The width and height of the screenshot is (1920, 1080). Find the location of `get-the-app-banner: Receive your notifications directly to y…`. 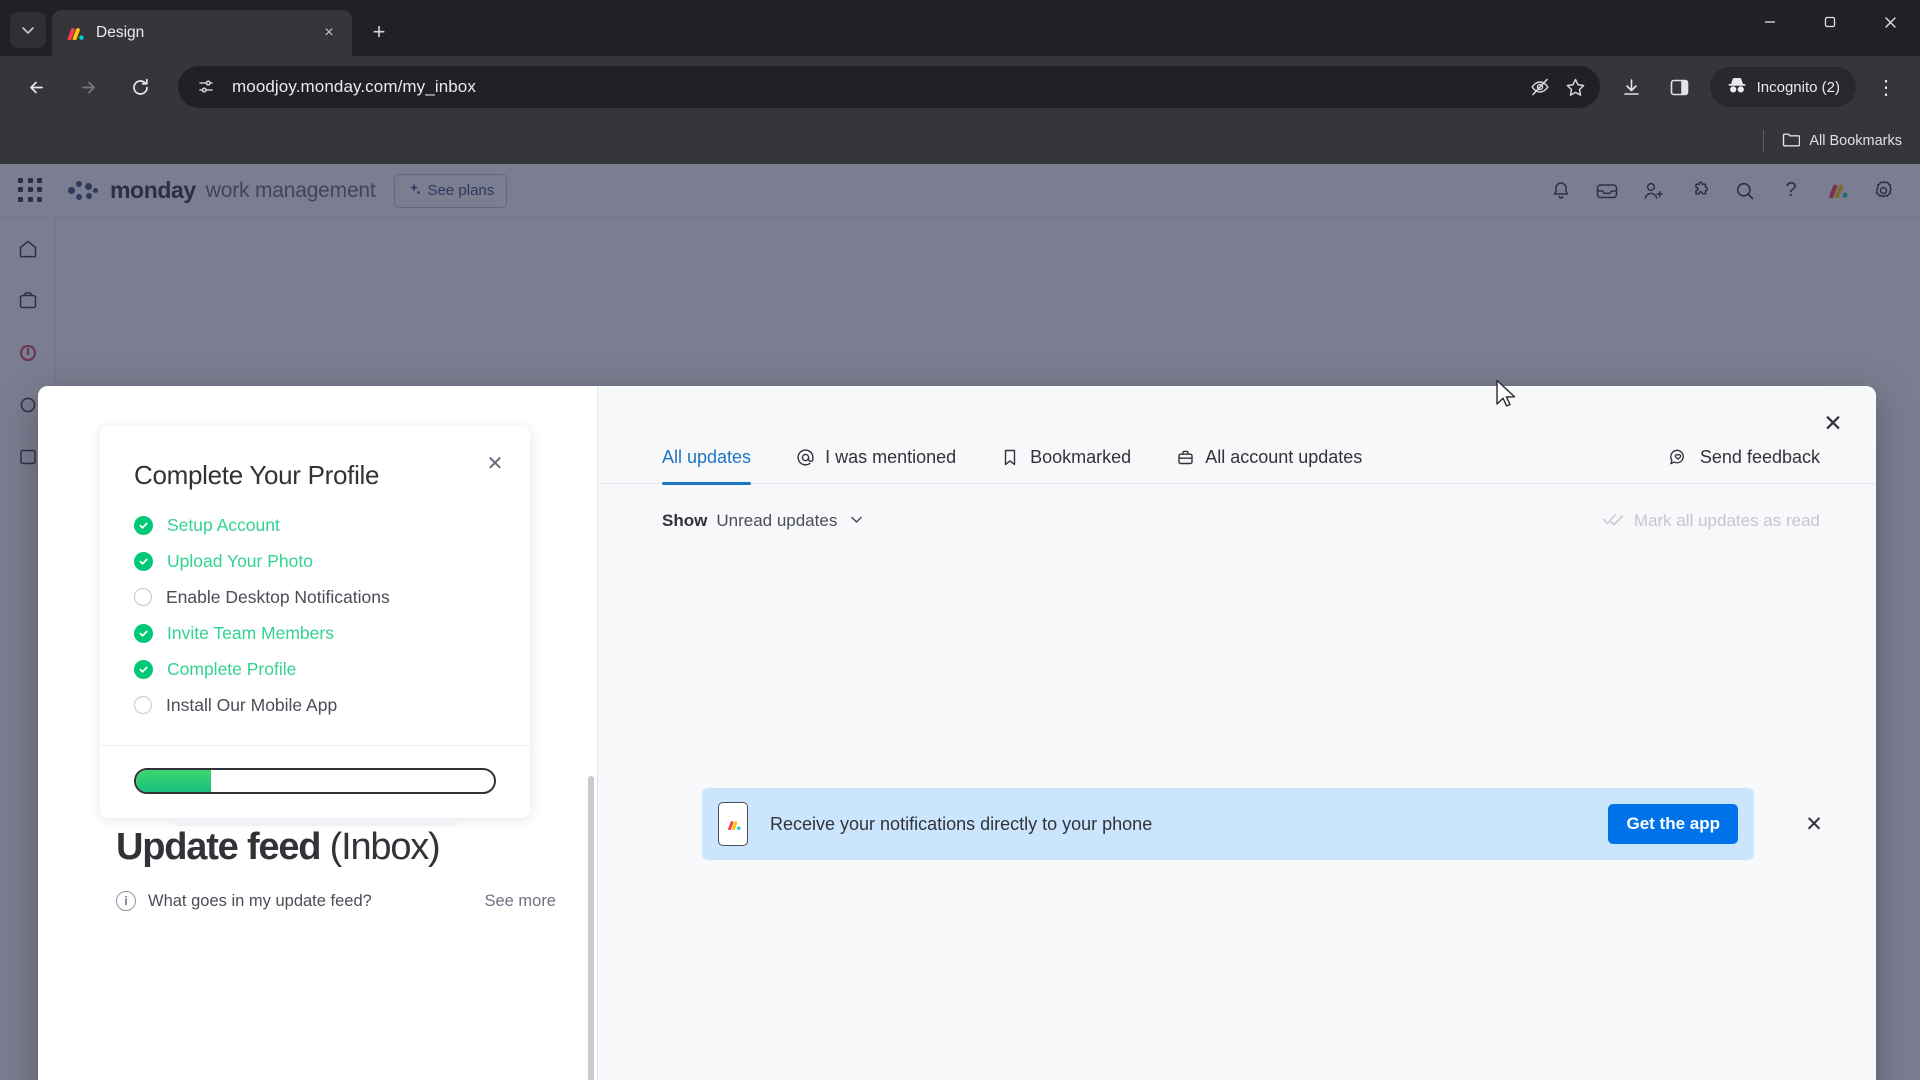

get-the-app-banner: Receive your notifications directly to y… is located at coordinates (1262, 824).